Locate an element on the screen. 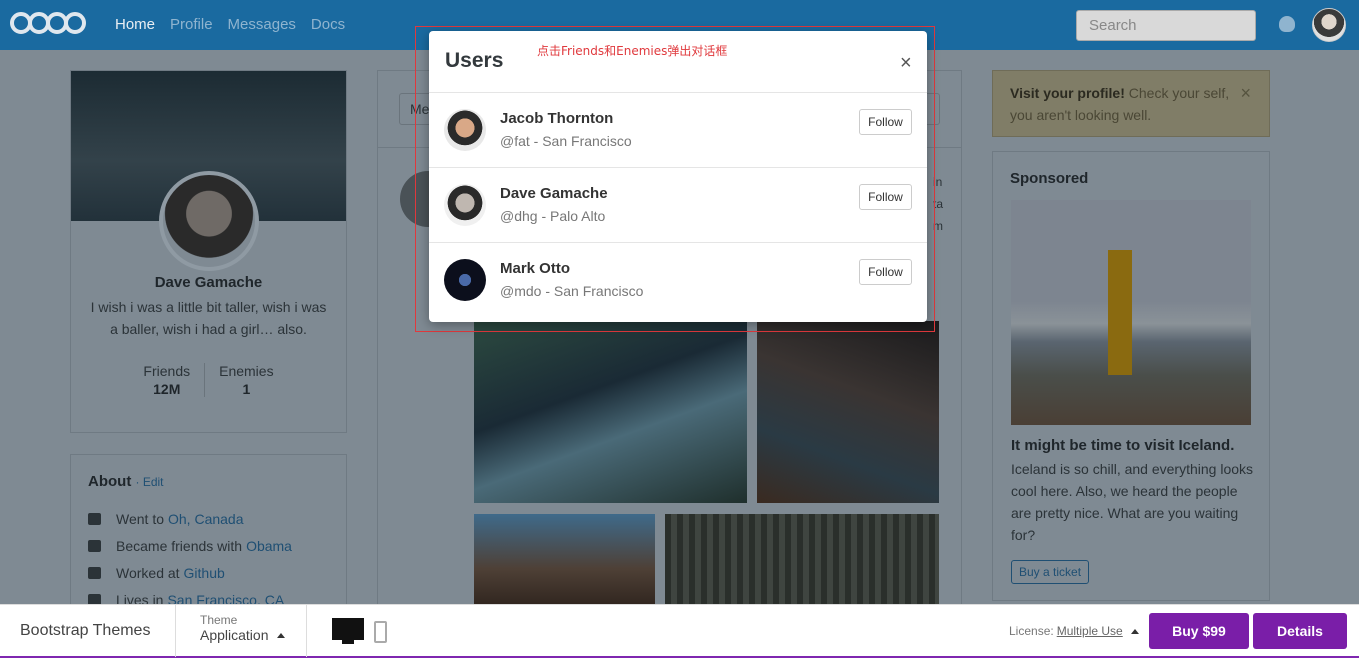 The width and height of the screenshot is (1359, 658). list-item: Went to Oh, Canada is located at coordinates (190, 518).